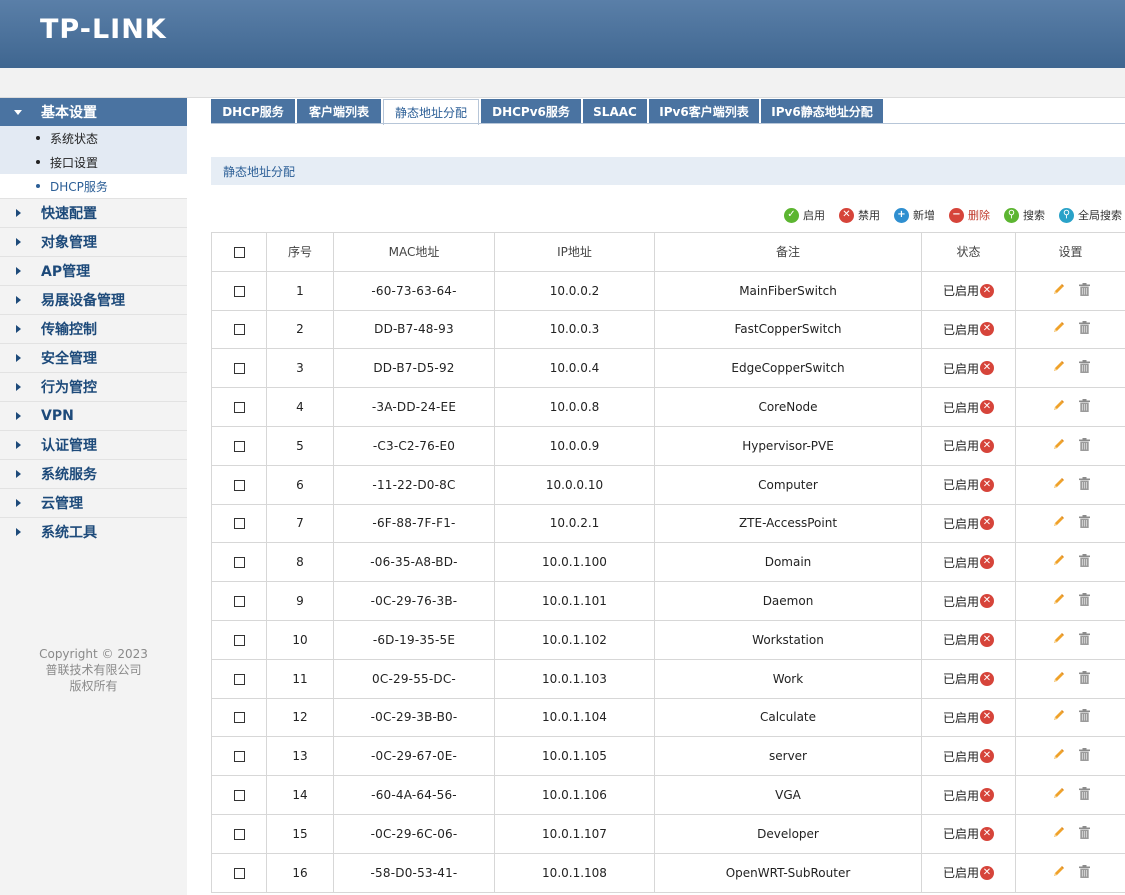 This screenshot has height=895, width=1125. What do you see at coordinates (531, 111) in the screenshot?
I see `tab: DHCPv6服务` at bounding box center [531, 111].